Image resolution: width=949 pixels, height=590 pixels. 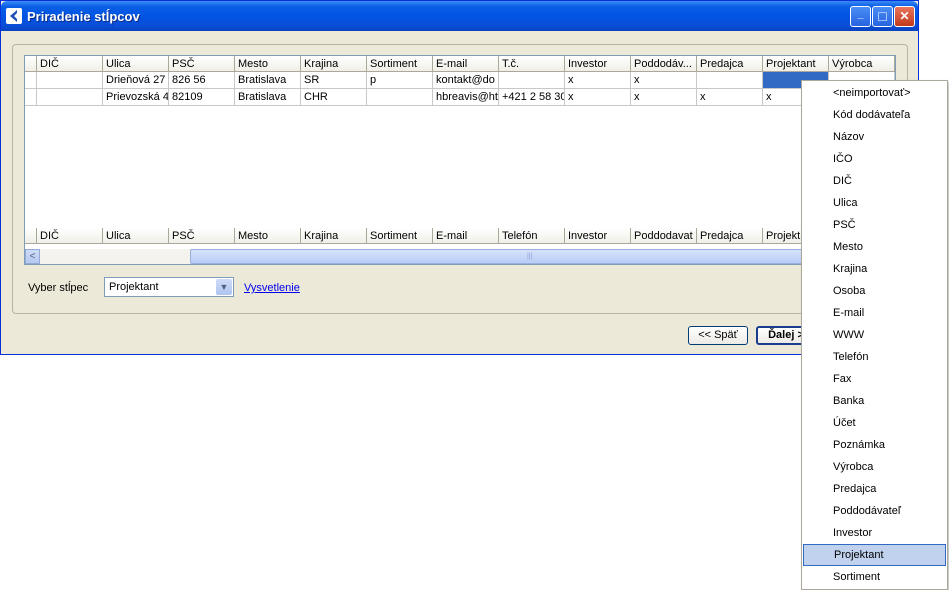 I want to click on scroll-left-button: <, so click(x=32, y=256).